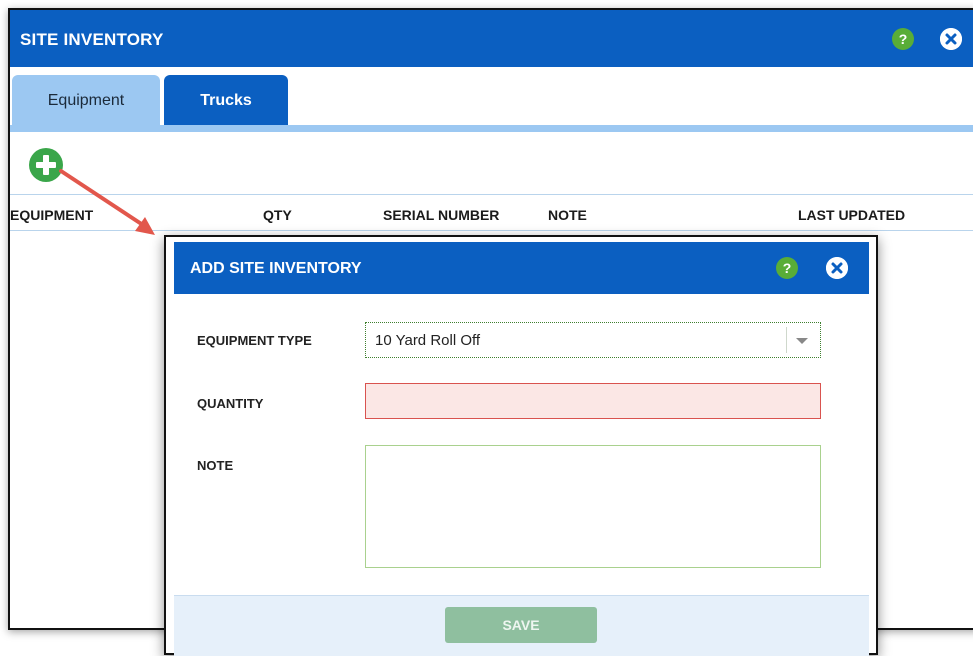 This screenshot has height=656, width=973. I want to click on window-title: SITE INVENTORY, so click(92, 39).